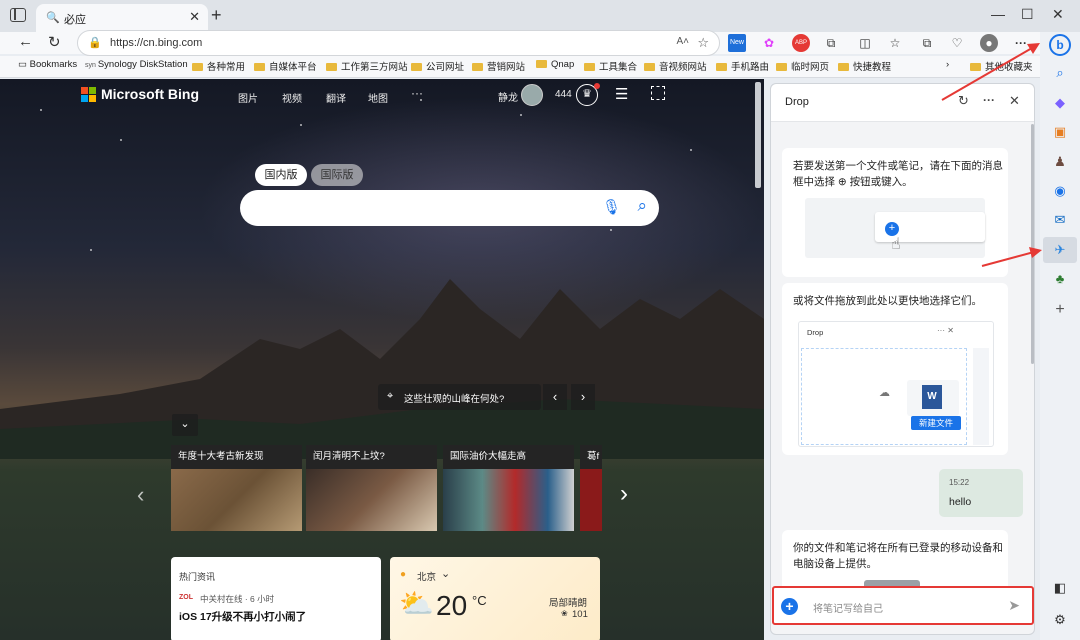 The height and width of the screenshot is (640, 1080). I want to click on new-tab-button: +, so click(216, 15).